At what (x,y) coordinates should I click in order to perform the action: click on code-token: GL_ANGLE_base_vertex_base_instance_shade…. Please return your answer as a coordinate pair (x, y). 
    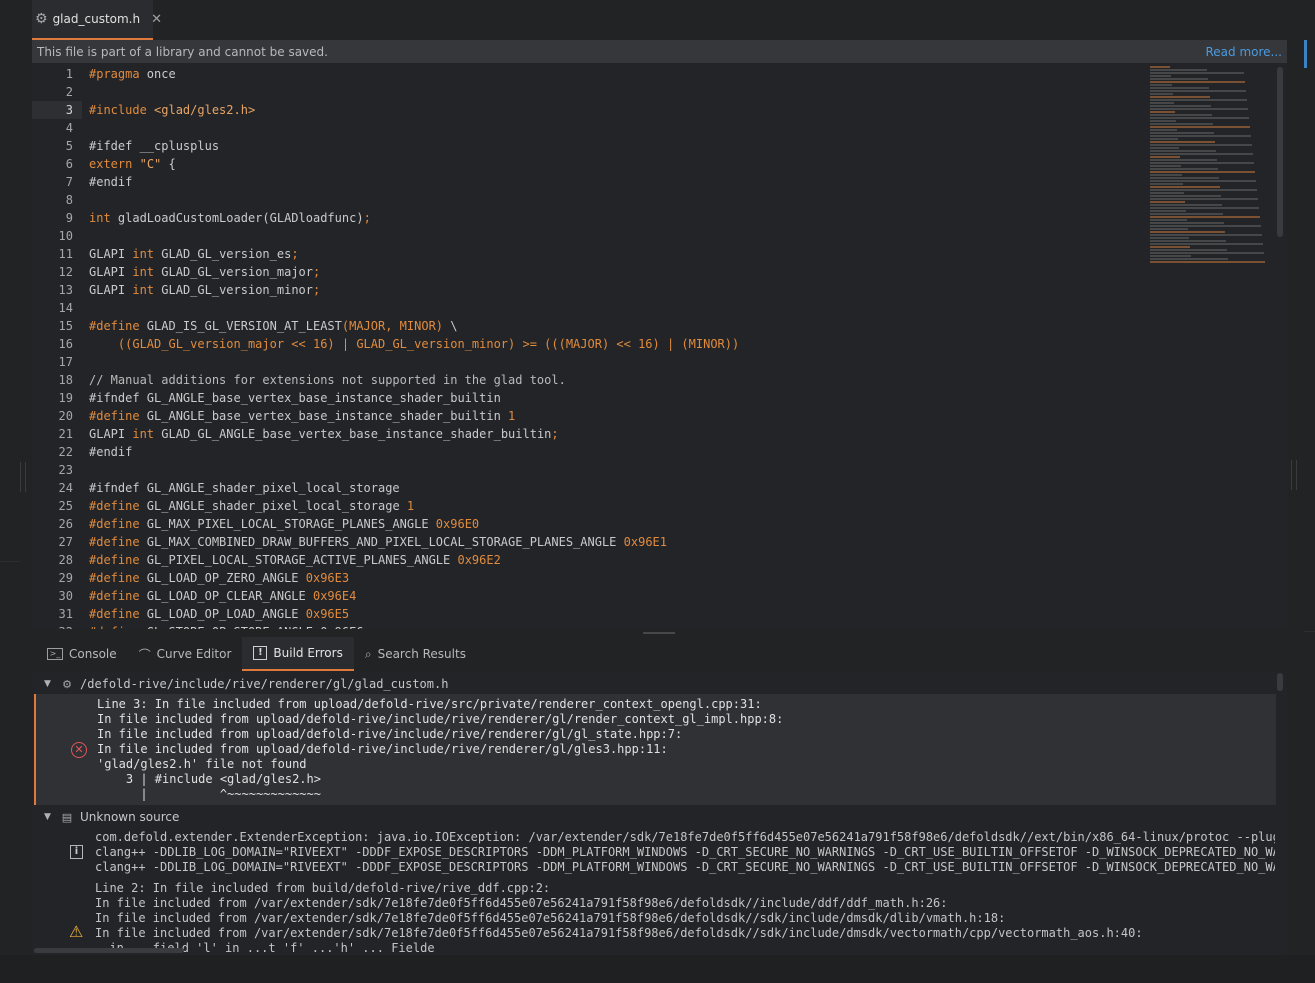
    Looking at the image, I should click on (324, 416).